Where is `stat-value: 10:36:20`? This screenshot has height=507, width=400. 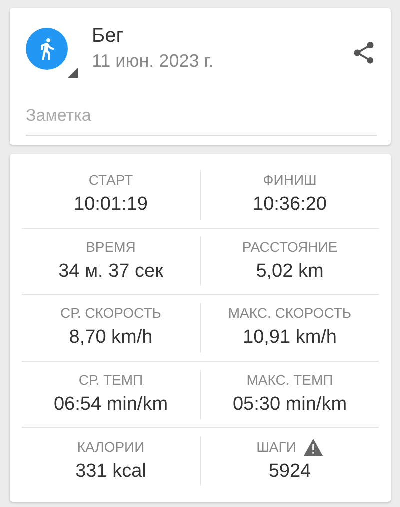
stat-value: 10:36:20 is located at coordinates (290, 205).